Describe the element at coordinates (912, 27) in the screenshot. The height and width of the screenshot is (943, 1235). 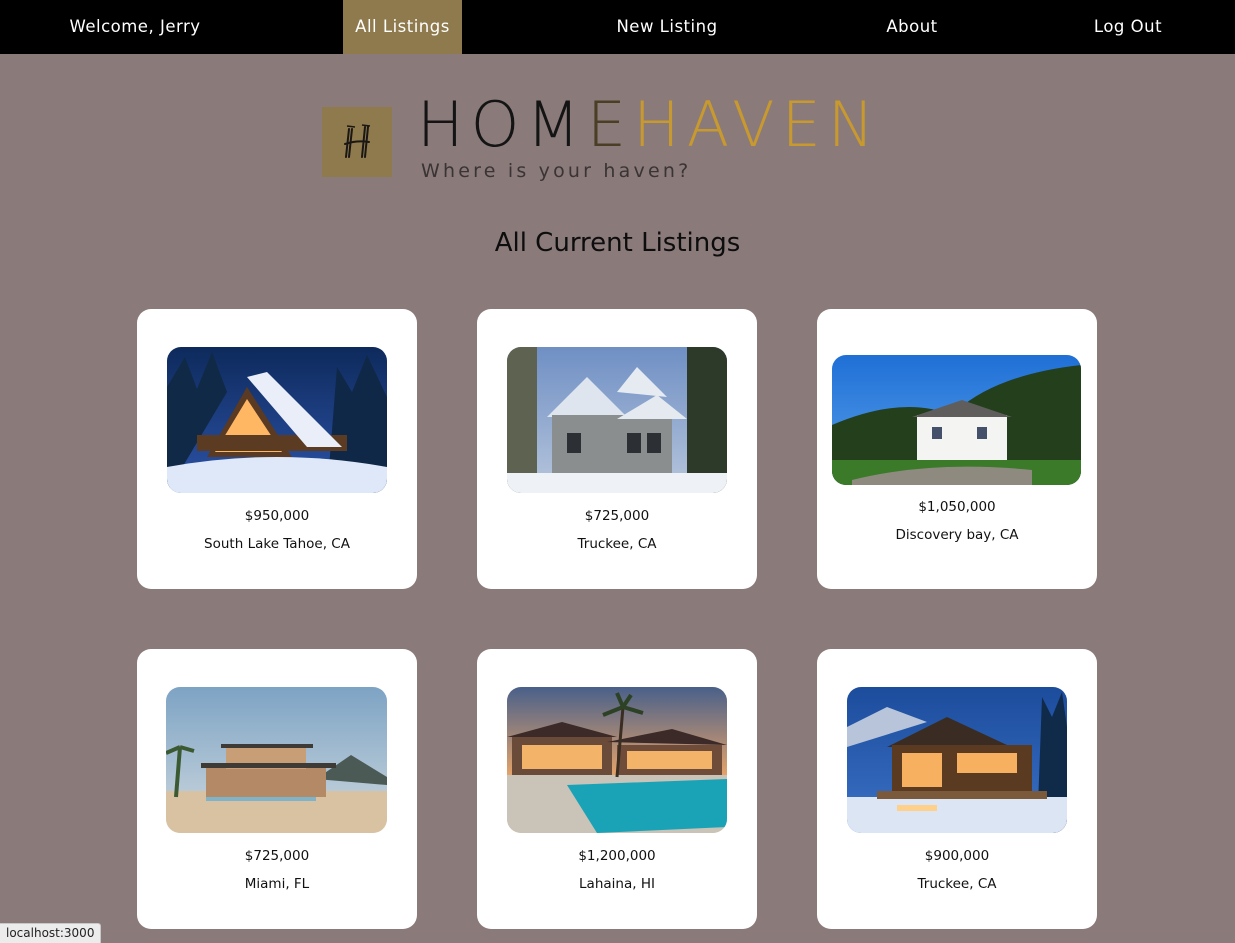
I see `nav-about: About` at that location.